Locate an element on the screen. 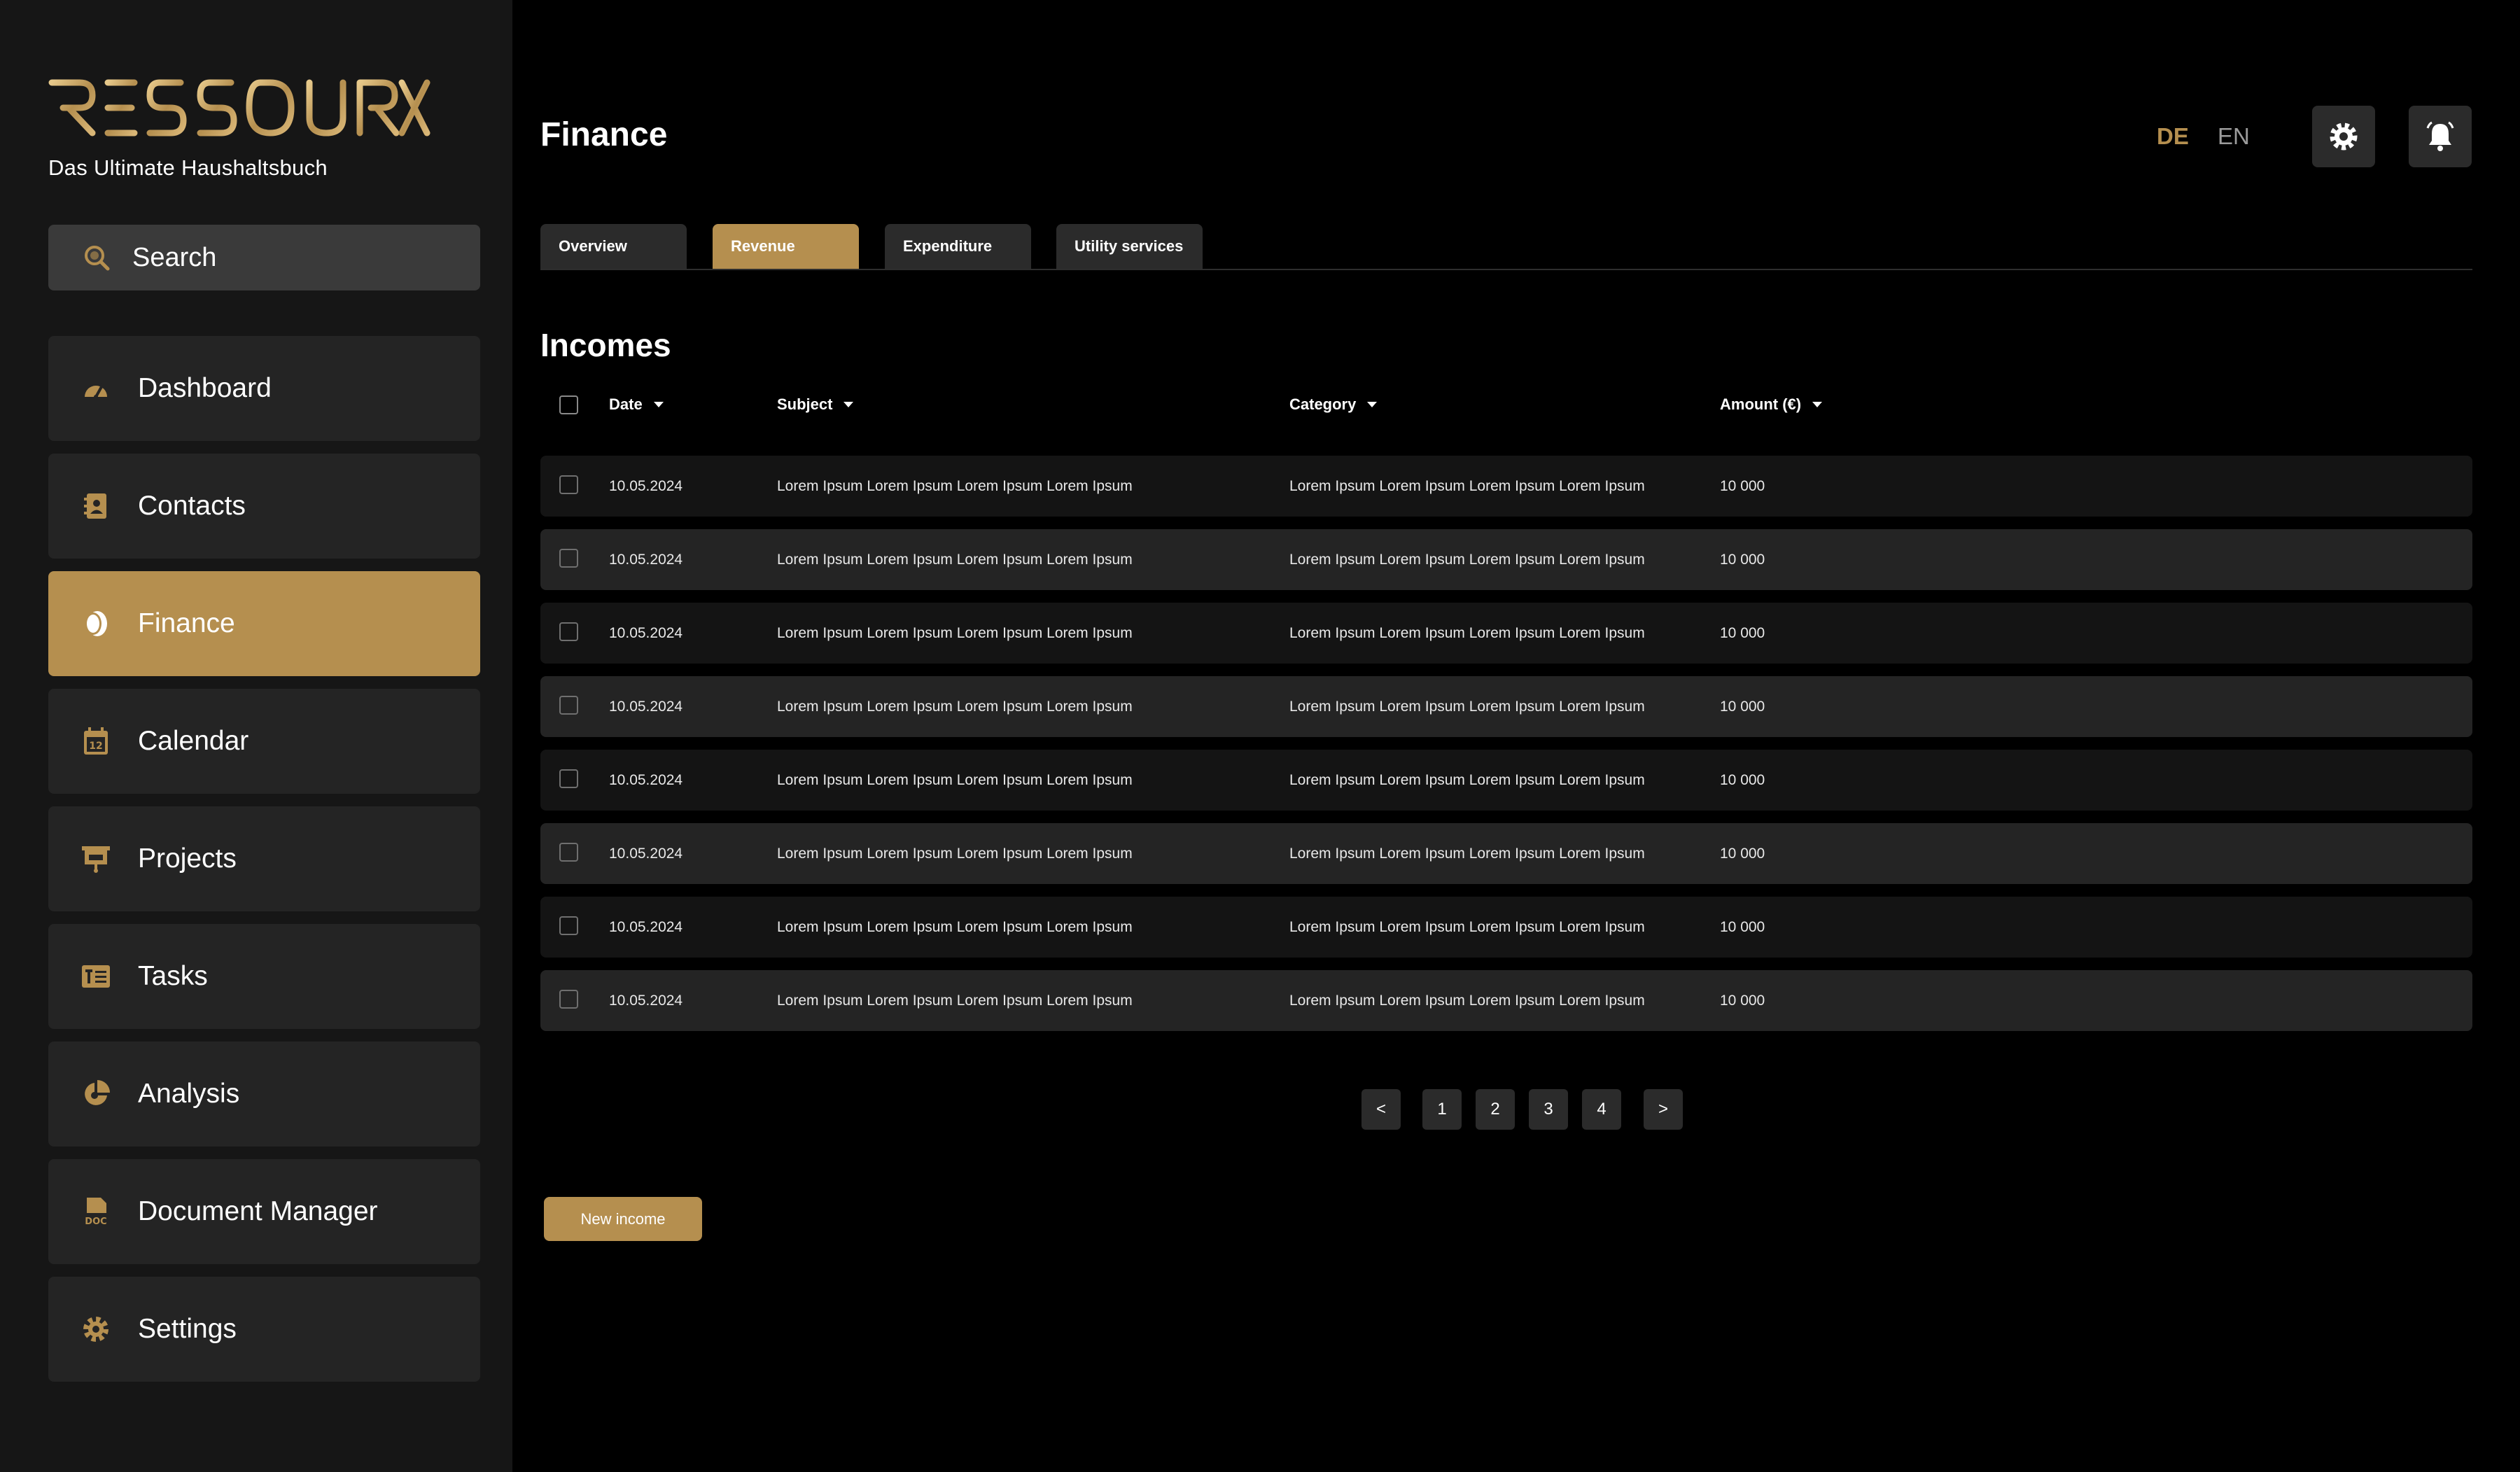 This screenshot has width=2520, height=1472. page-title: Finance is located at coordinates (604, 134).